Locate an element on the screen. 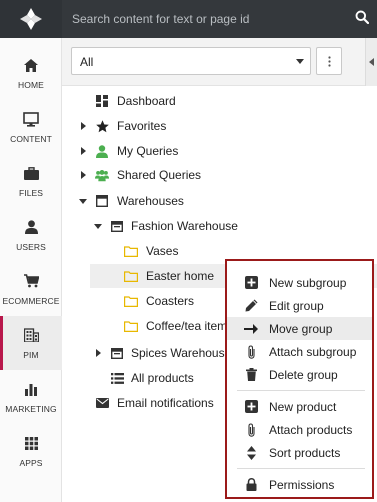 This screenshot has width=377, height=502. filter-select-value: All is located at coordinates (87, 62).